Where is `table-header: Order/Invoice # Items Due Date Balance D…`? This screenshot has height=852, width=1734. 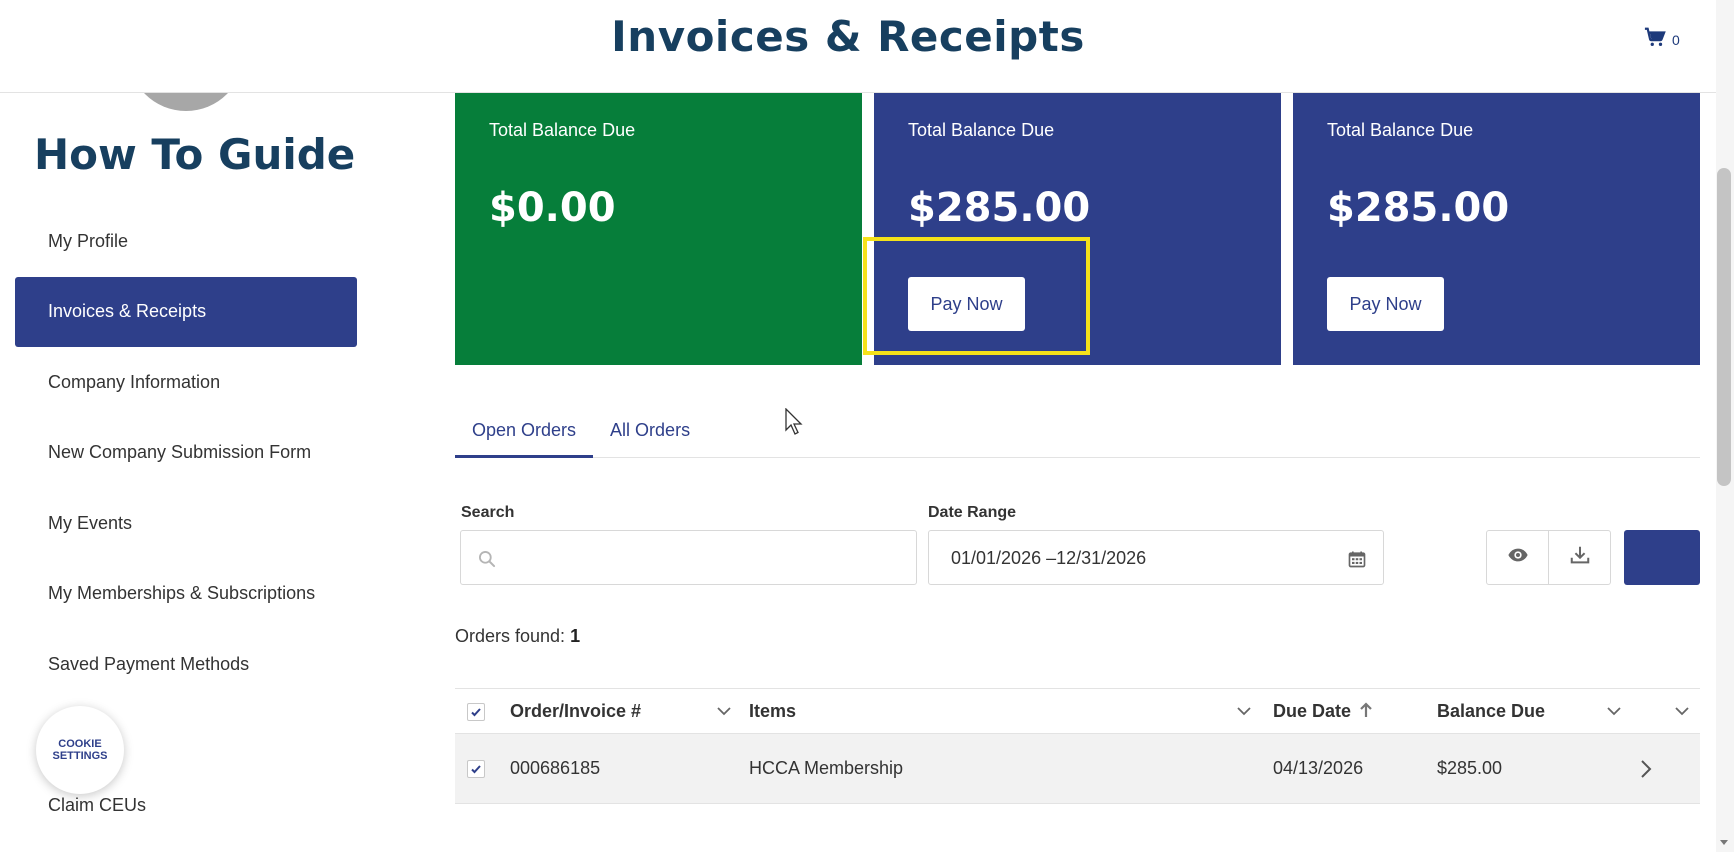
table-header: Order/Invoice # Items Due Date Balance D… is located at coordinates (1077, 711).